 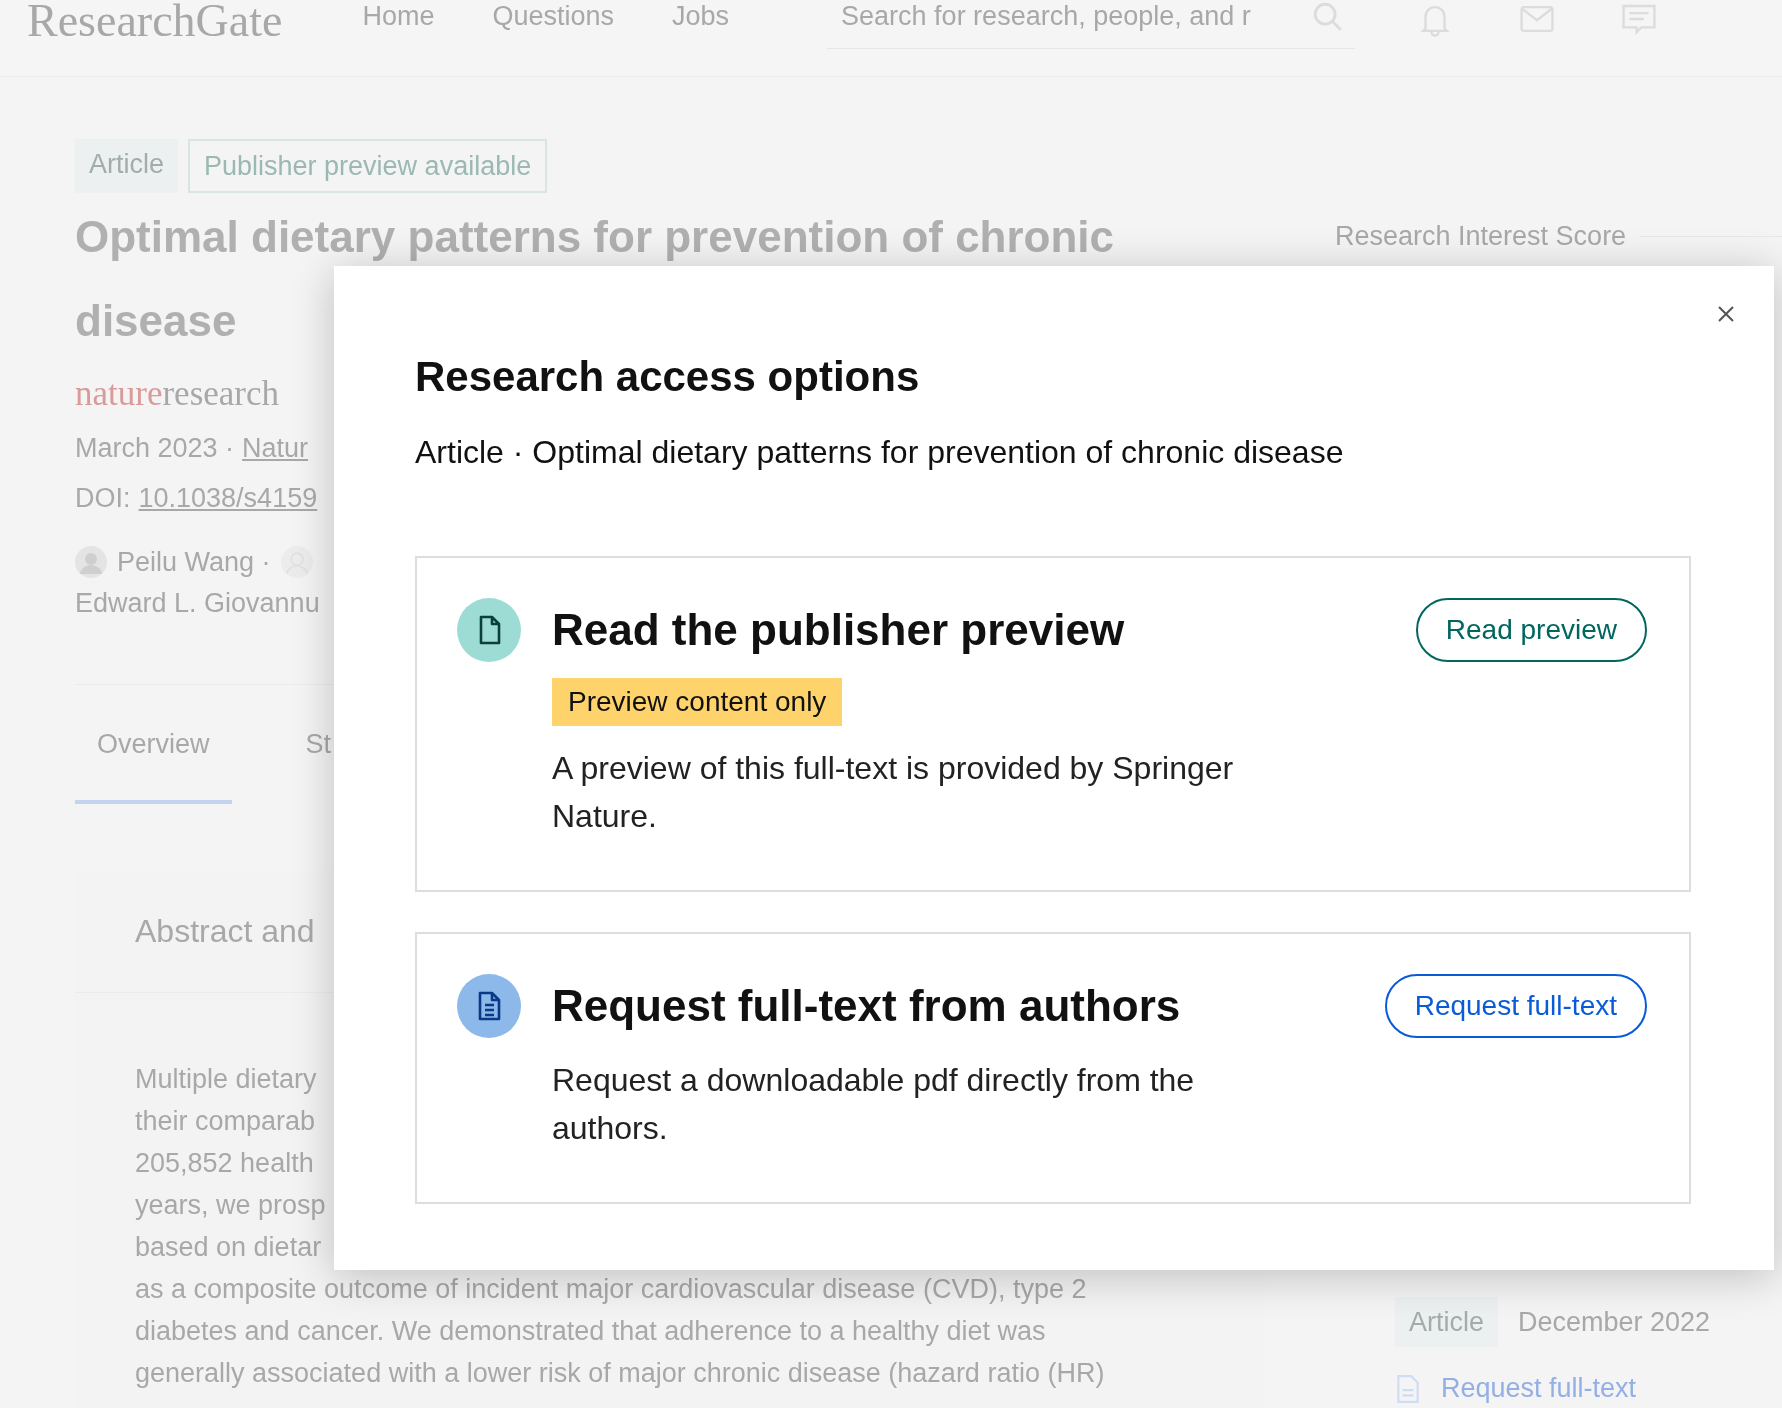 I want to click on tab: Overview, so click(x=153, y=767).